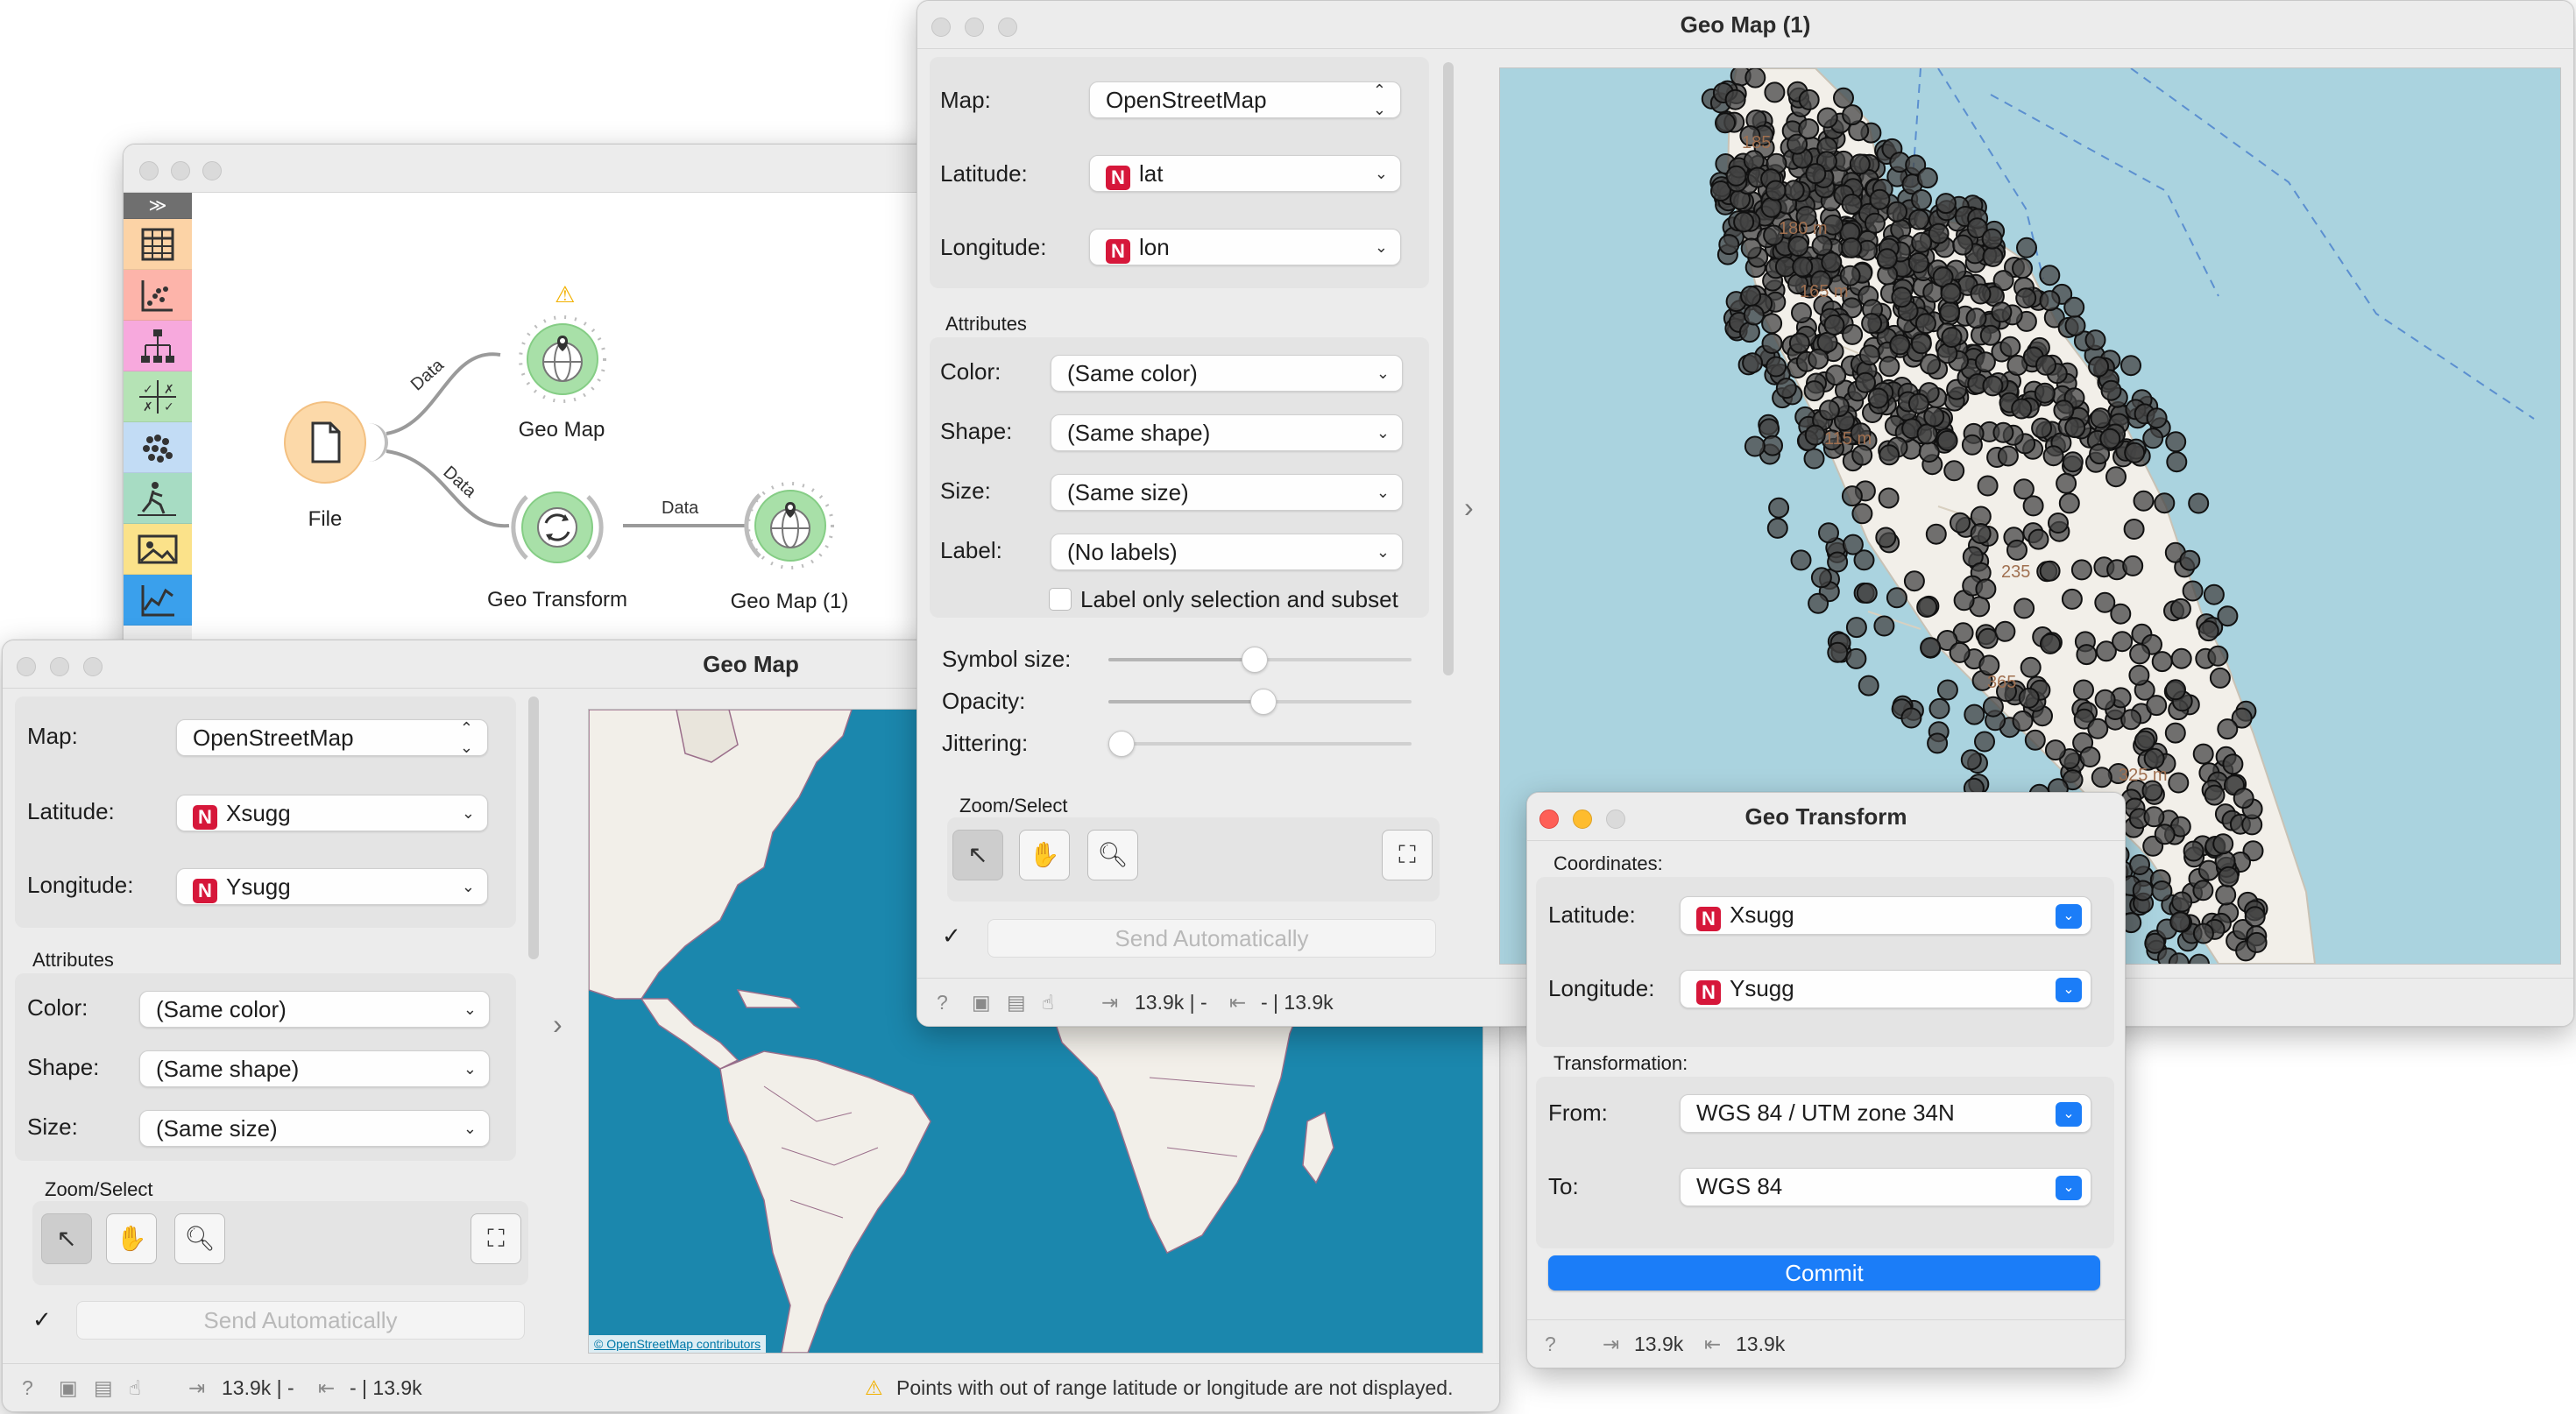  I want to click on color-select: (Same color) ⌄, so click(1227, 373).